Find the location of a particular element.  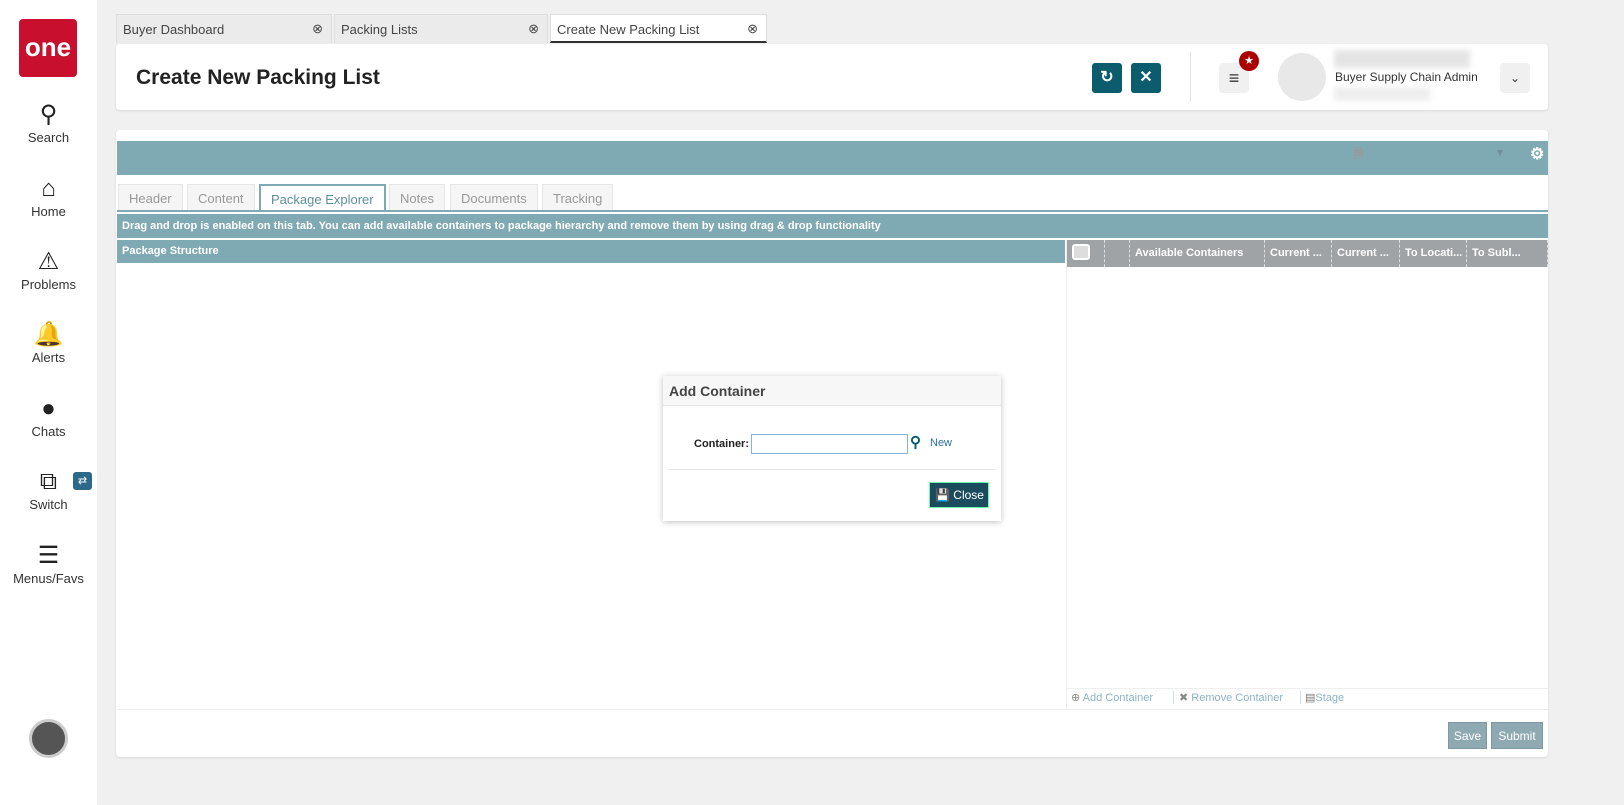

nav-label: Menus/Favs is located at coordinates (48, 578).